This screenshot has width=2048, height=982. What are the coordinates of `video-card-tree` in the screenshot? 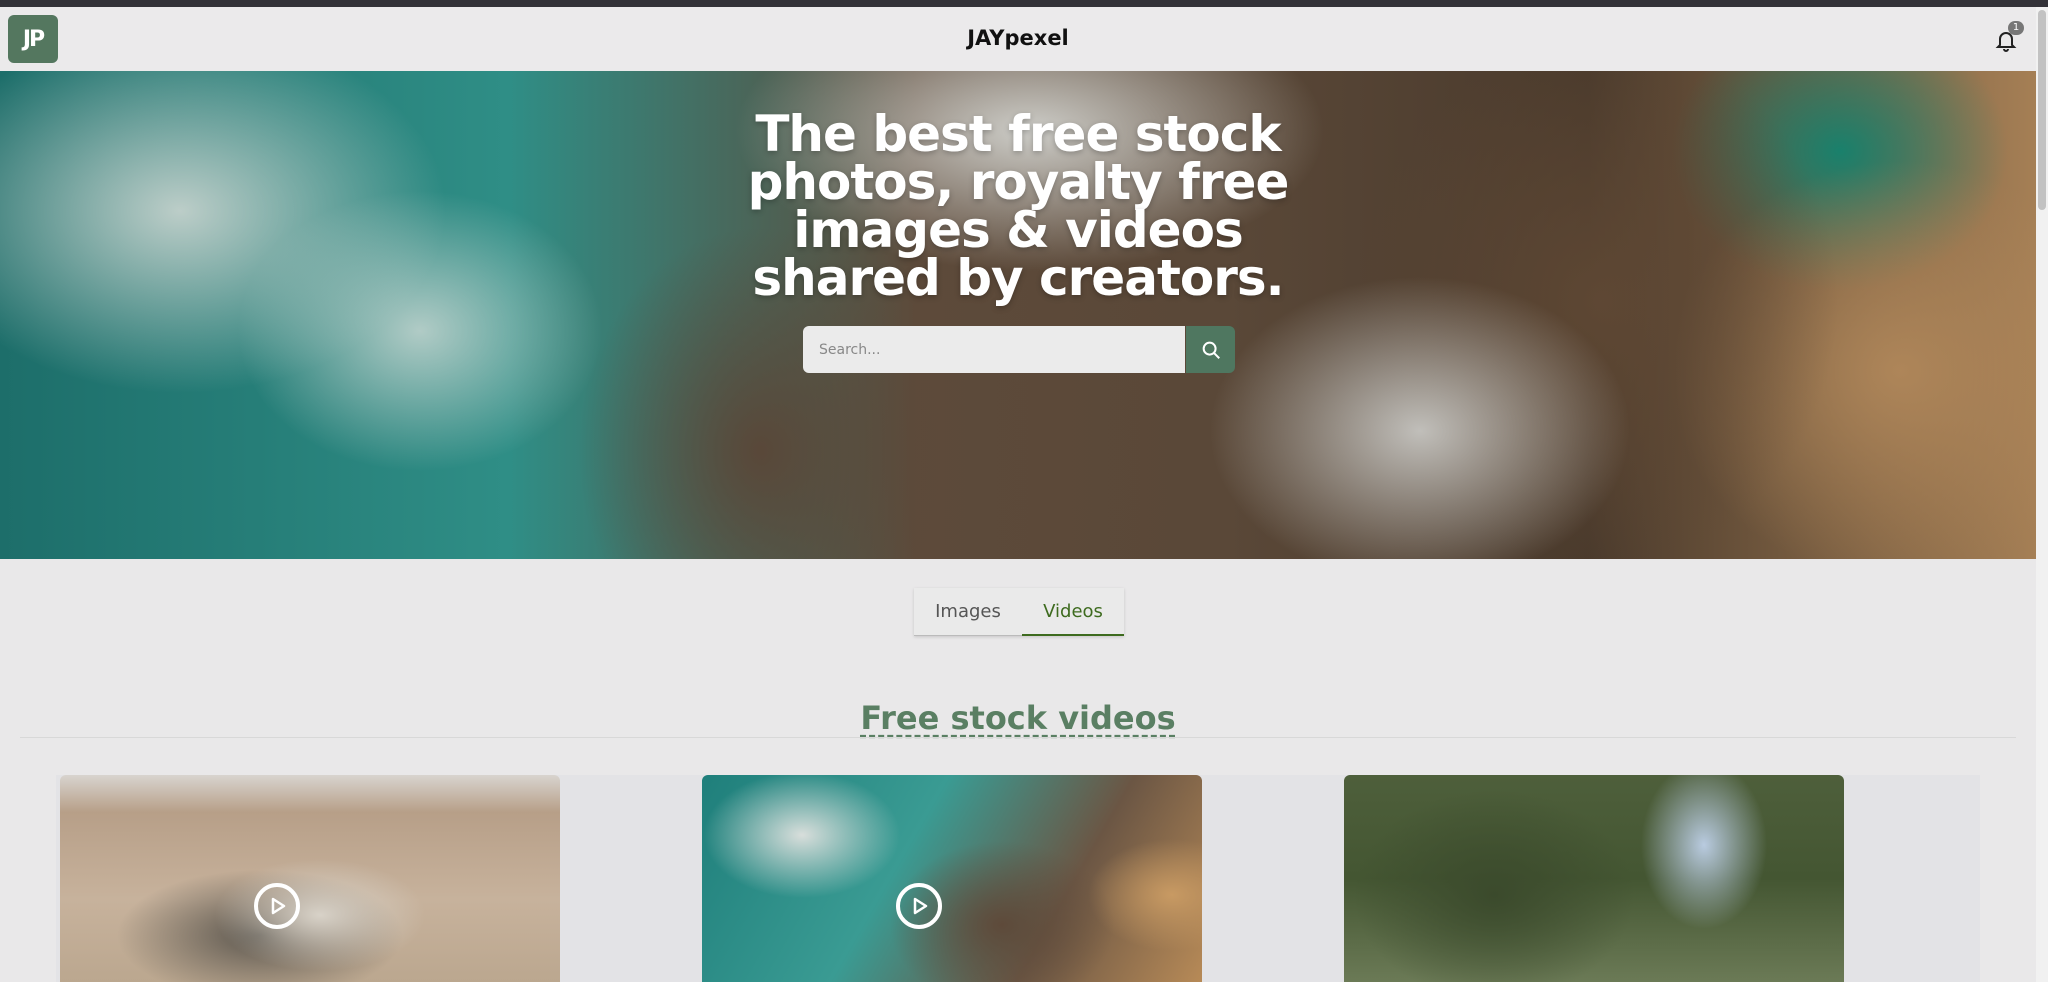 It's located at (1594, 878).